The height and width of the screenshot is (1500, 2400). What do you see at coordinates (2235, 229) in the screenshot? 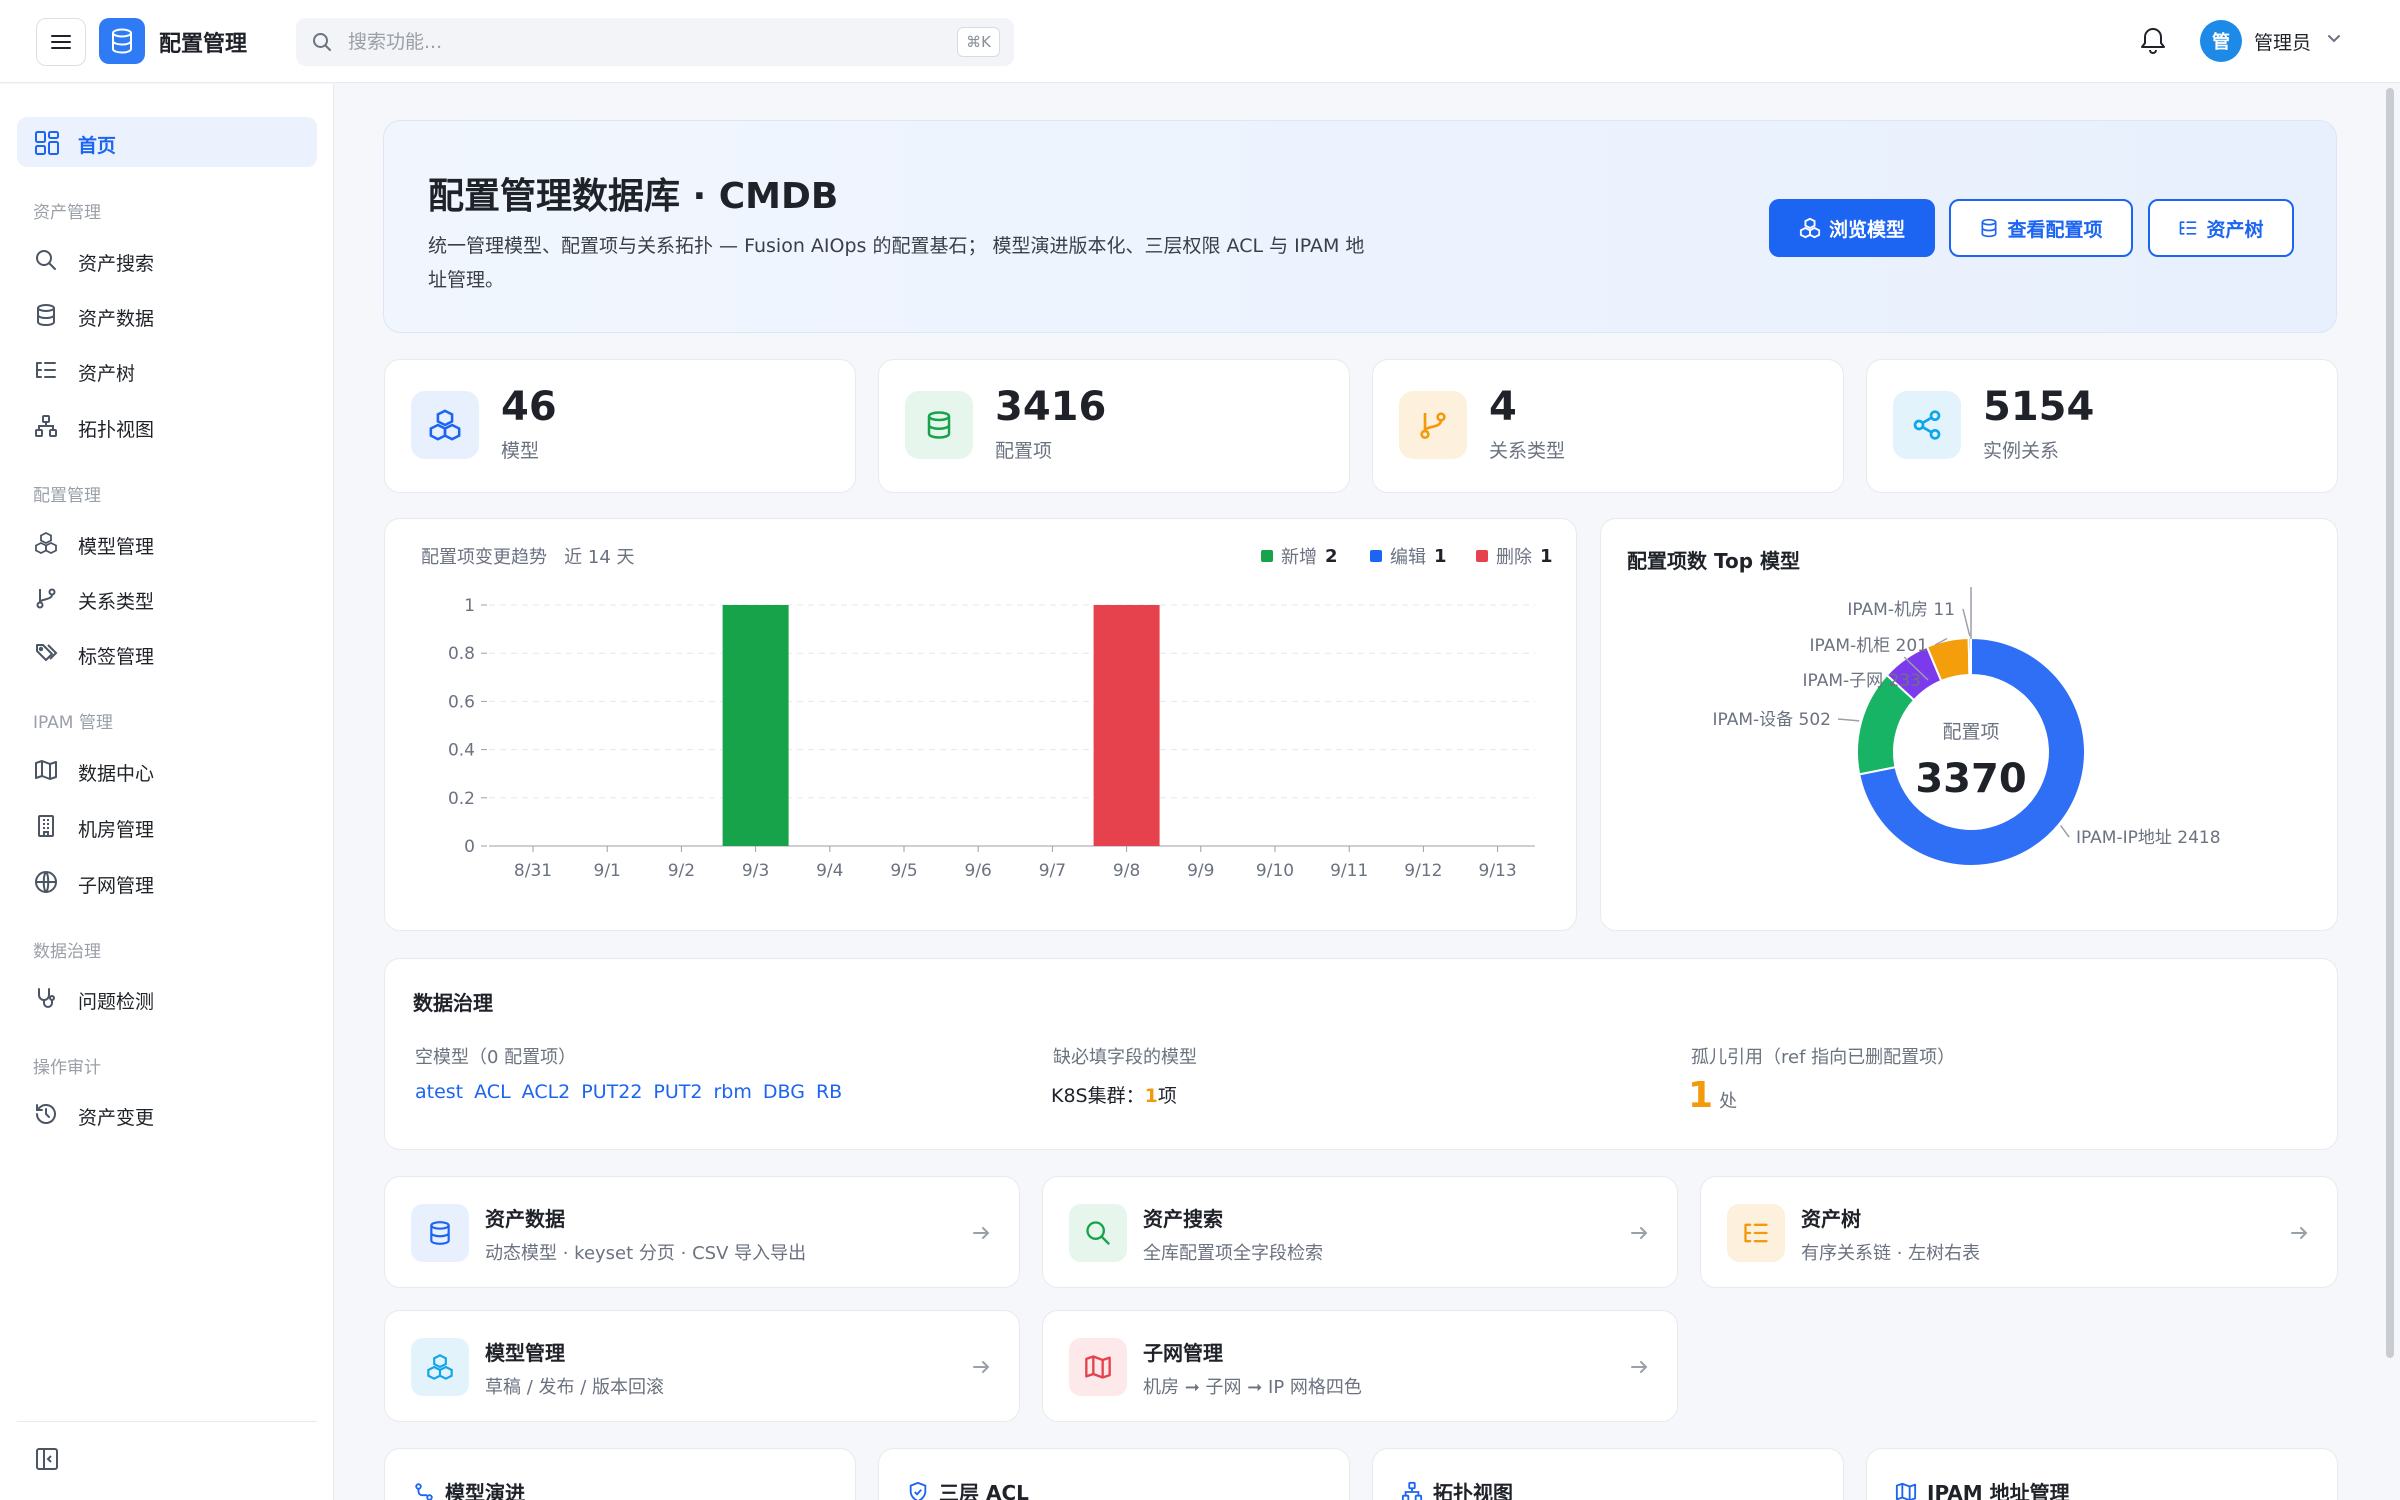
I see `button-label: 资产树` at bounding box center [2235, 229].